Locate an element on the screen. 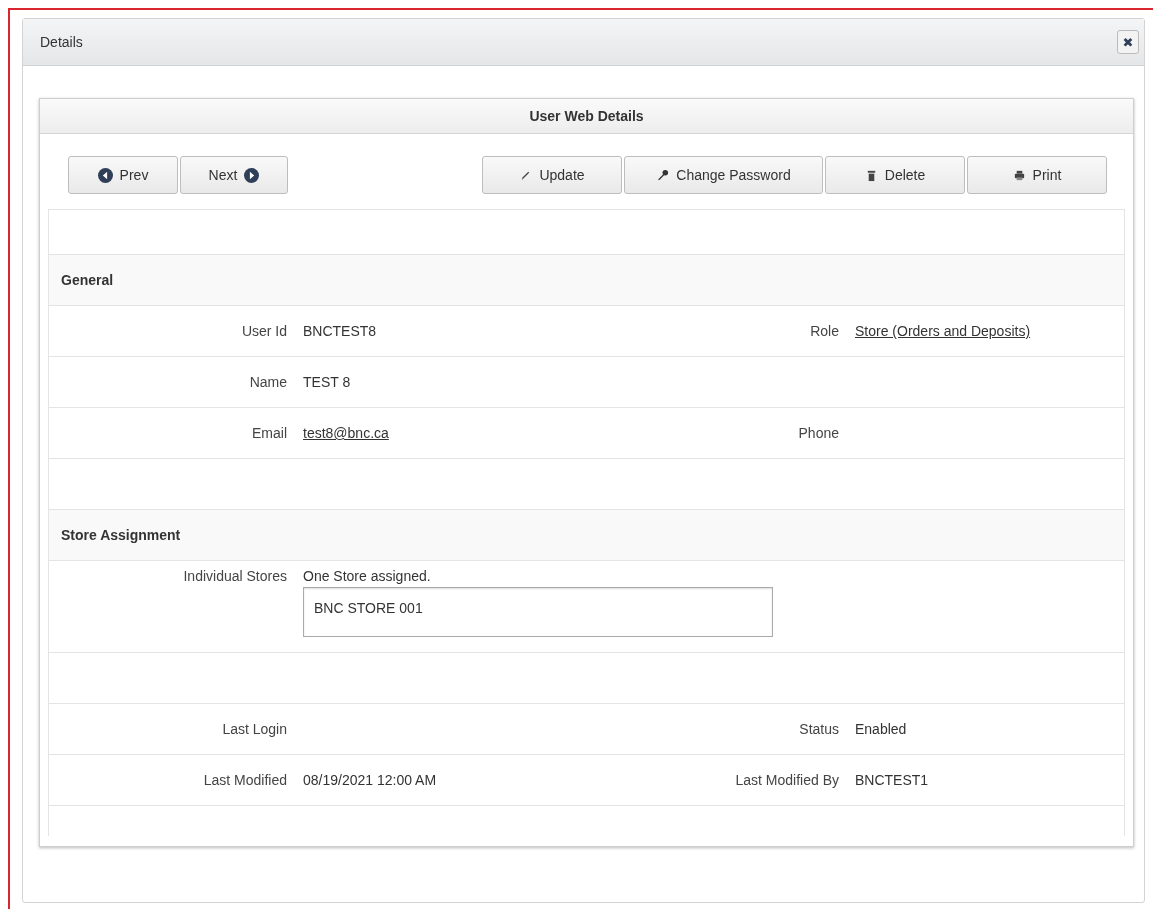  toolbar-button: Change Password is located at coordinates (723, 175).